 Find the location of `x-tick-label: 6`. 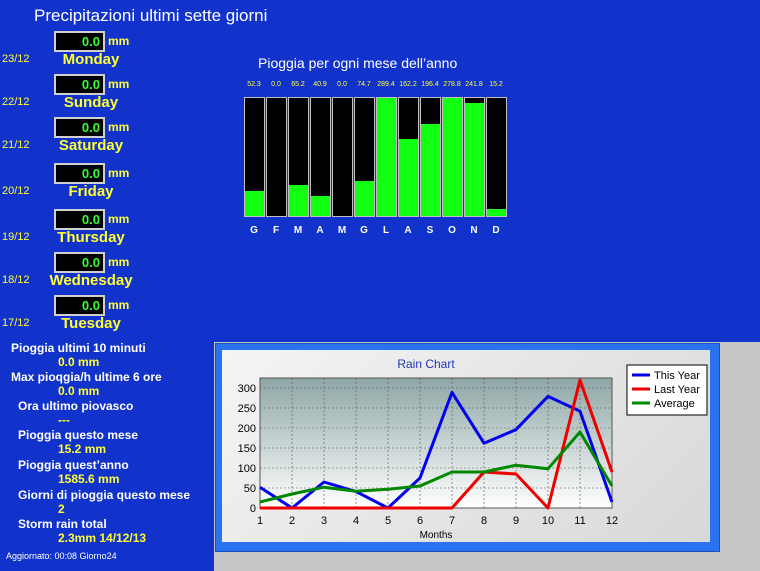

x-tick-label: 6 is located at coordinates (420, 521).